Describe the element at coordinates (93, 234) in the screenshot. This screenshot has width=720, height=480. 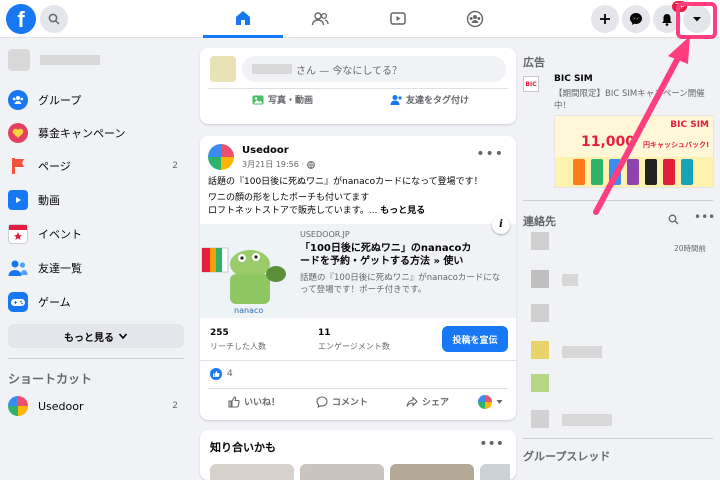
I see `sidebar-item-events: イベント` at that location.